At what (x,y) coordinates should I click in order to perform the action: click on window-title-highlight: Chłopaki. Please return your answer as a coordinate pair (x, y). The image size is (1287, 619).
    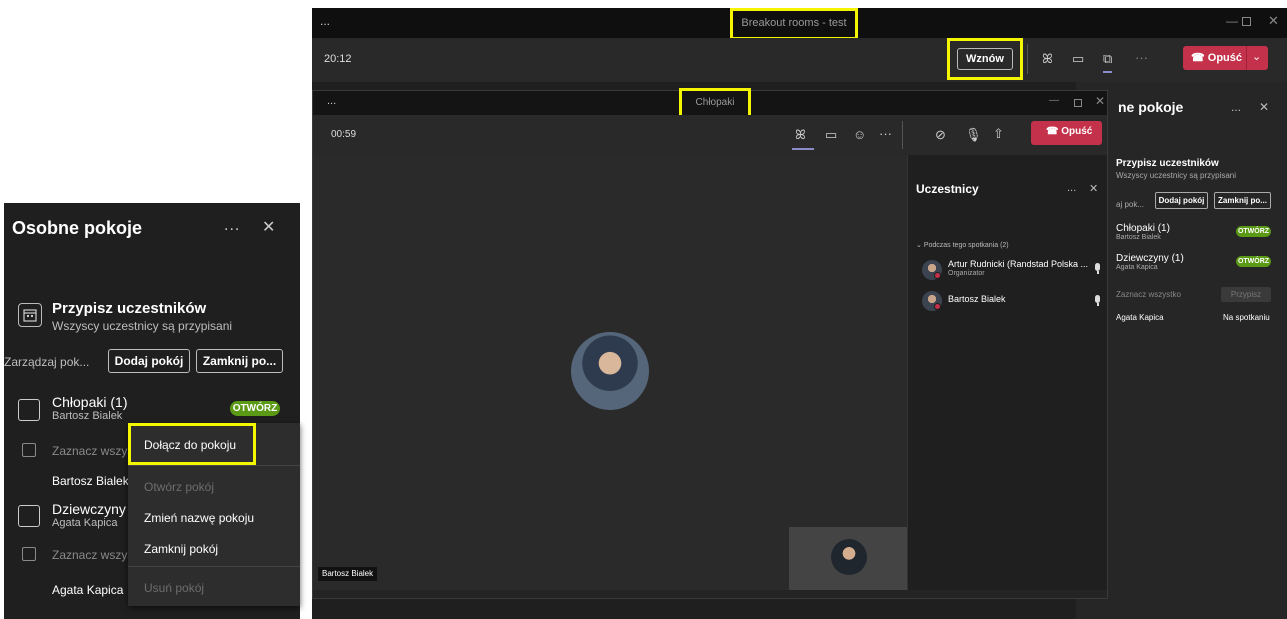
    Looking at the image, I should click on (715, 104).